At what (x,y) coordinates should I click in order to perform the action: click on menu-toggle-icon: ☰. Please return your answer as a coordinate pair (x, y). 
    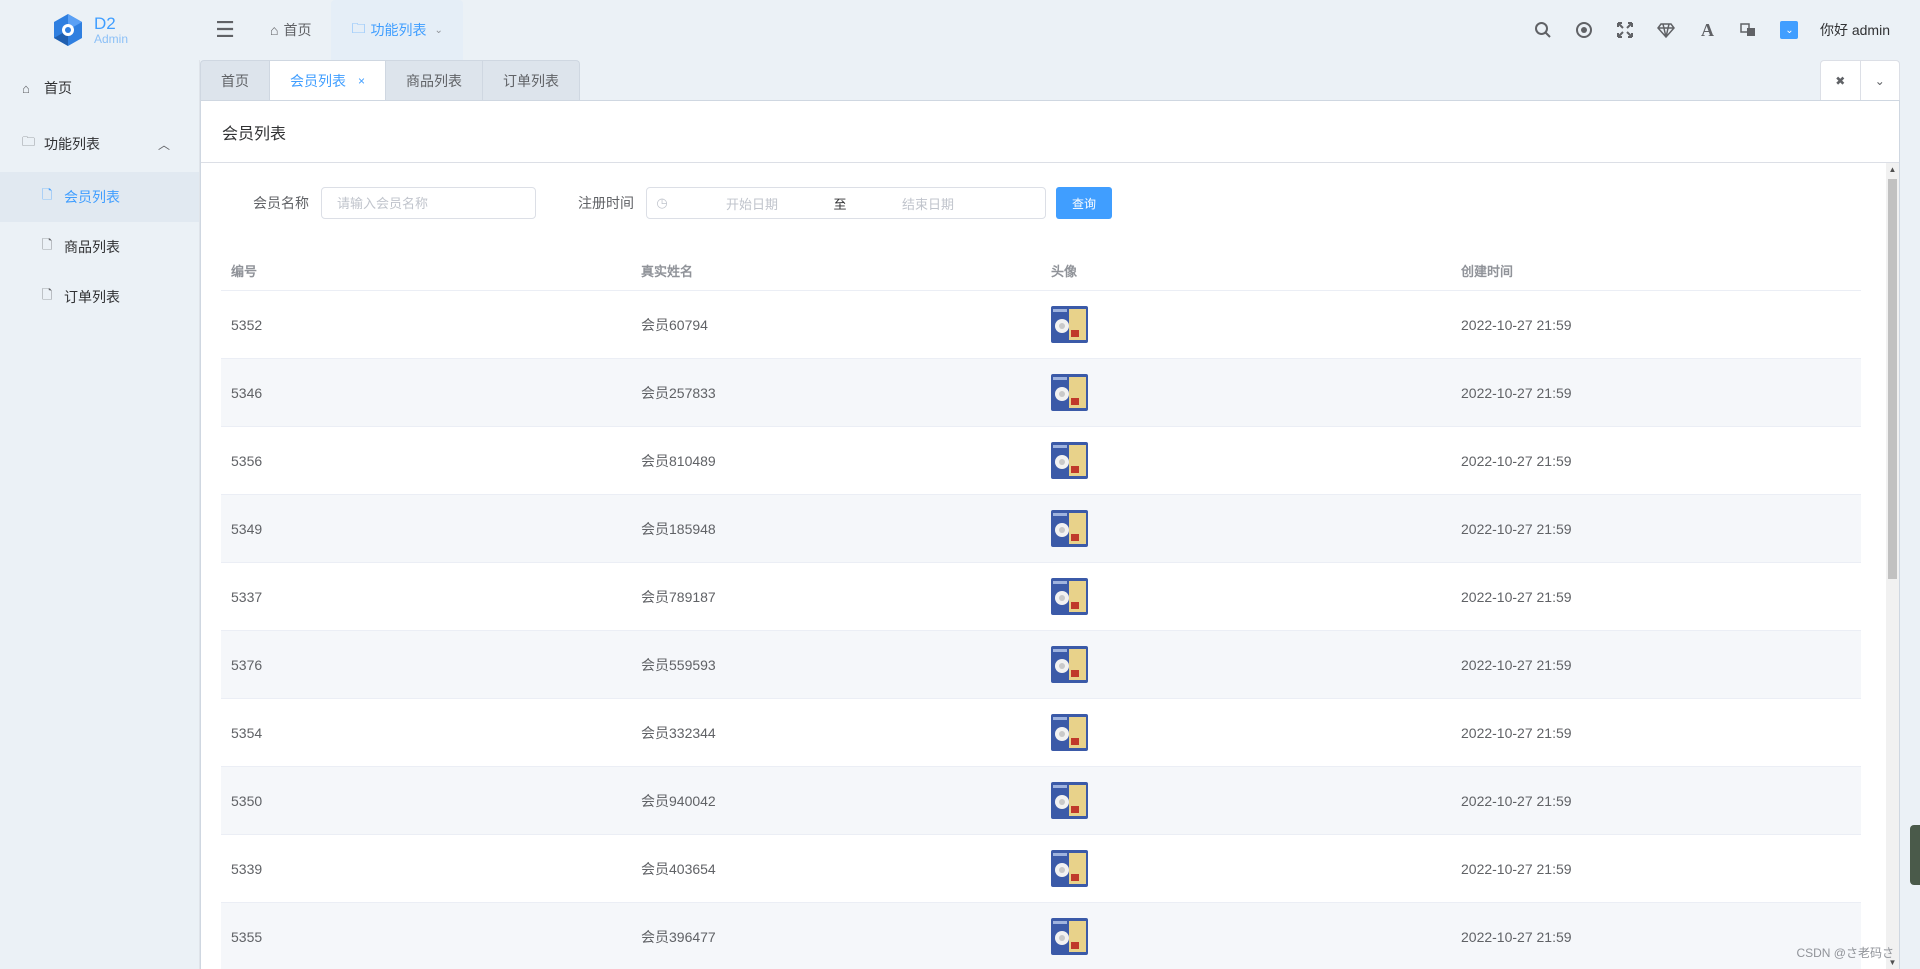
    Looking at the image, I should click on (225, 30).